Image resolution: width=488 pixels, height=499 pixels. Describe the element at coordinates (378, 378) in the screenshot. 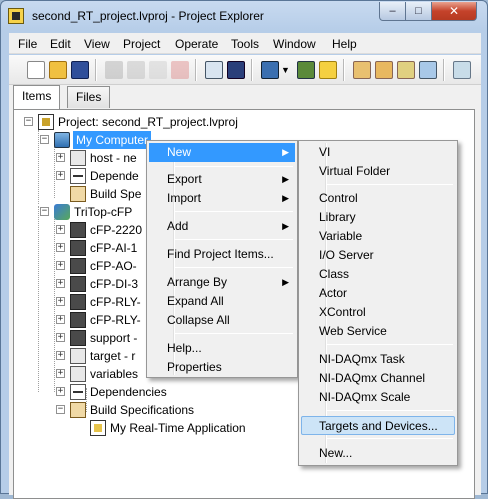

I see `submenu-item-daqmx-channel: NI-DAQmx Channel` at that location.